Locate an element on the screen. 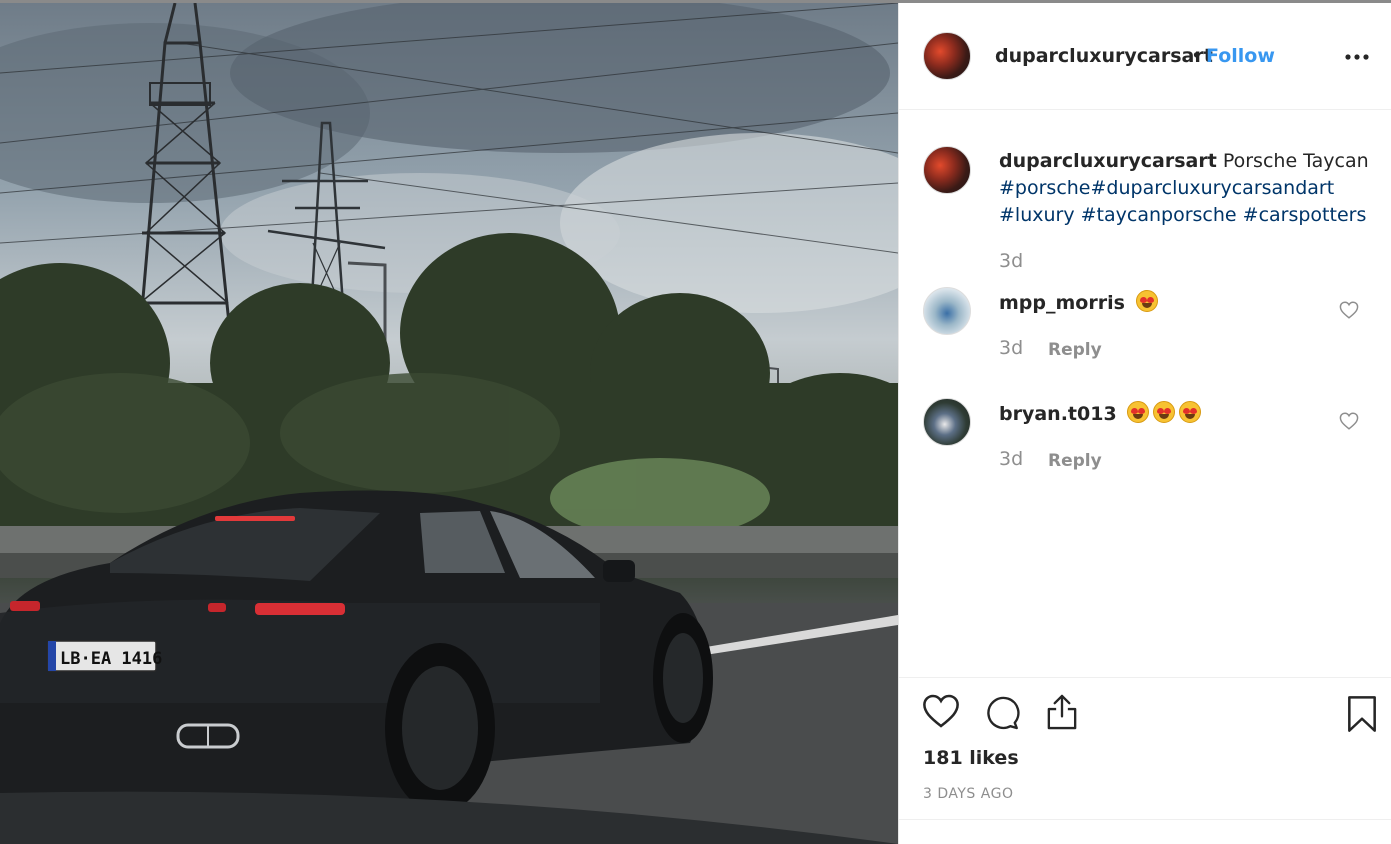 Image resolution: width=1391 pixels, height=844 pixels. footer-divider is located at coordinates (1145, 819).